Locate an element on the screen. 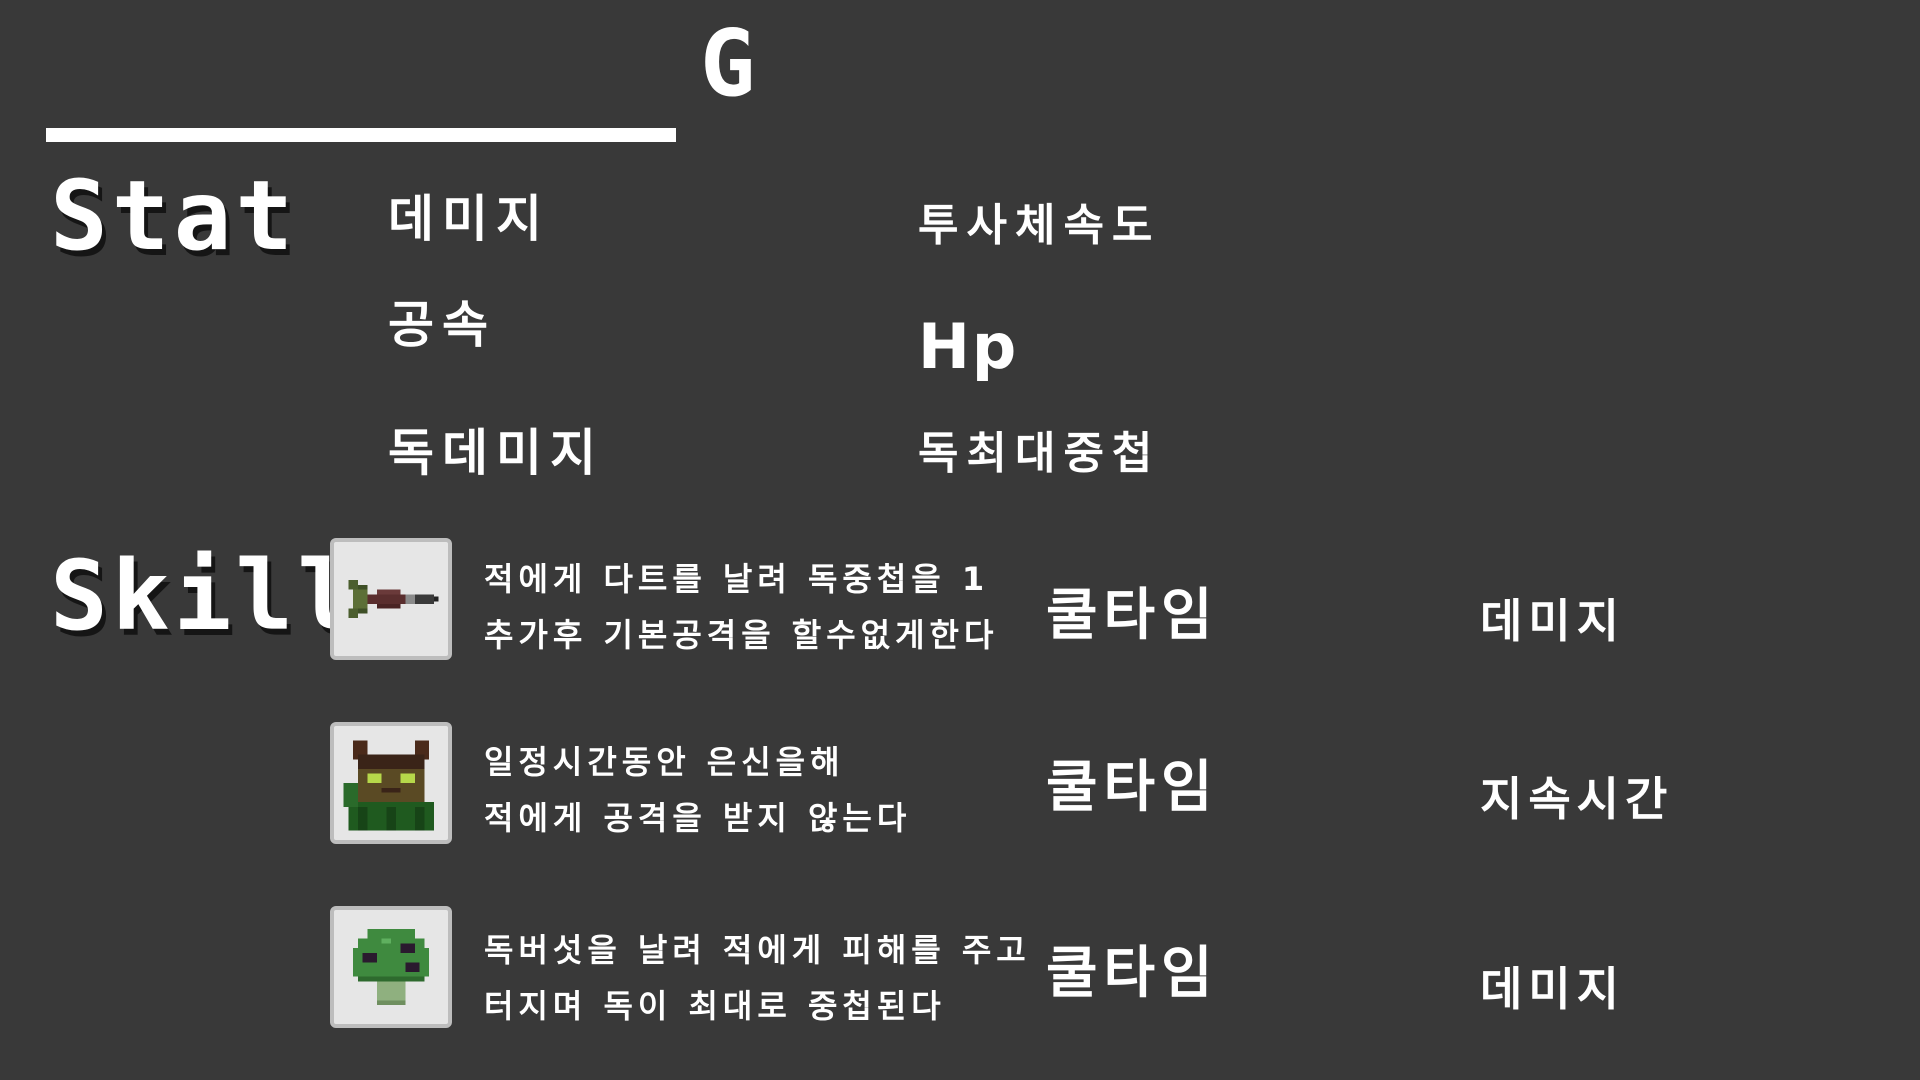 This screenshot has height=1080, width=1920. skill-section-title: Skill is located at coordinates (204, 596).